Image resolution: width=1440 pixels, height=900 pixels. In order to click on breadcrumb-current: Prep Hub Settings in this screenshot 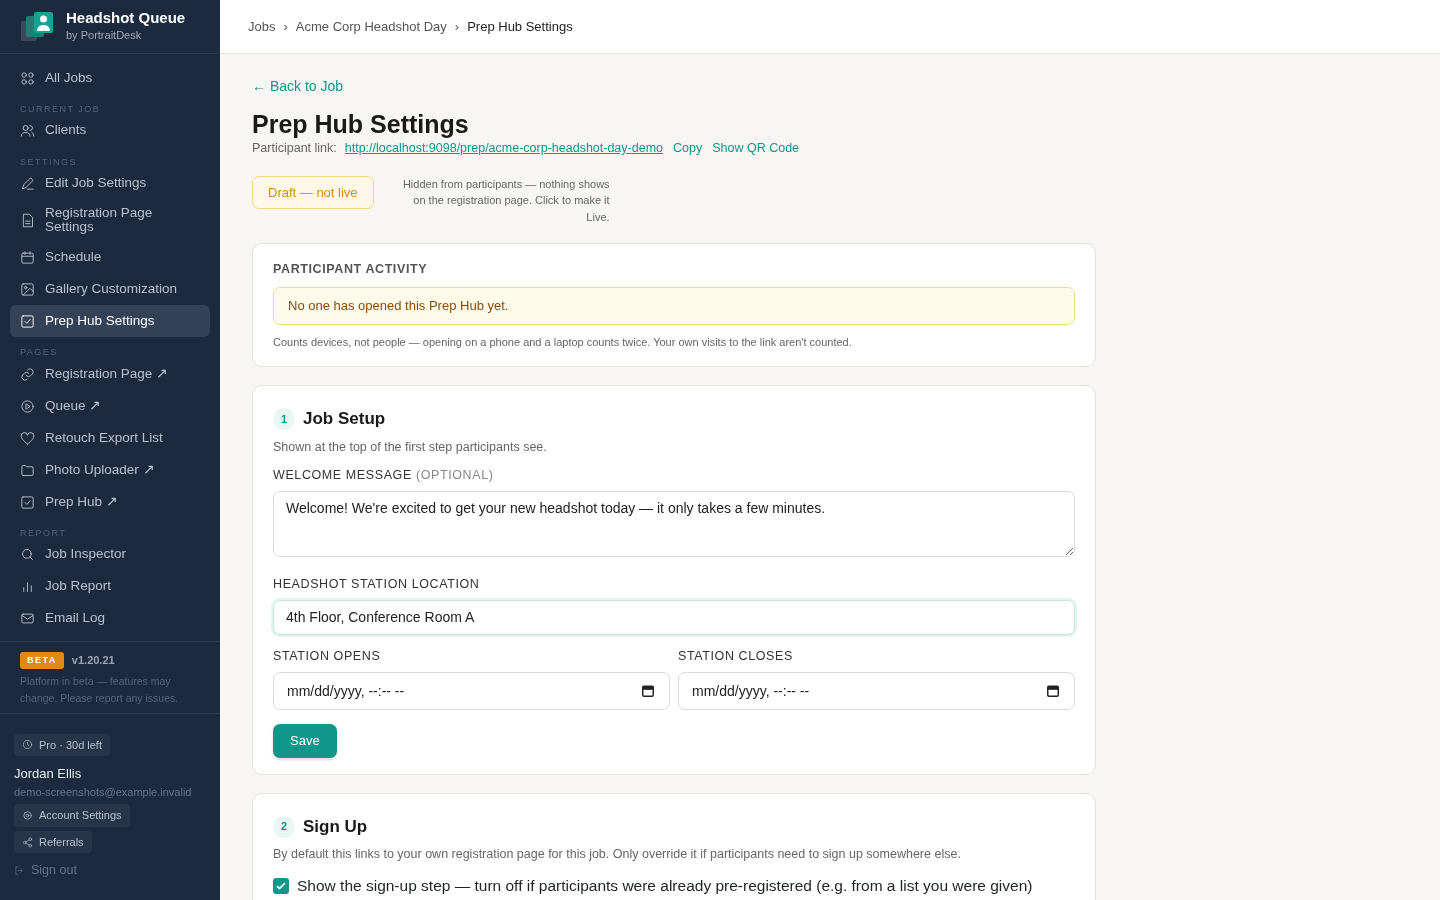, I will do `click(520, 26)`.